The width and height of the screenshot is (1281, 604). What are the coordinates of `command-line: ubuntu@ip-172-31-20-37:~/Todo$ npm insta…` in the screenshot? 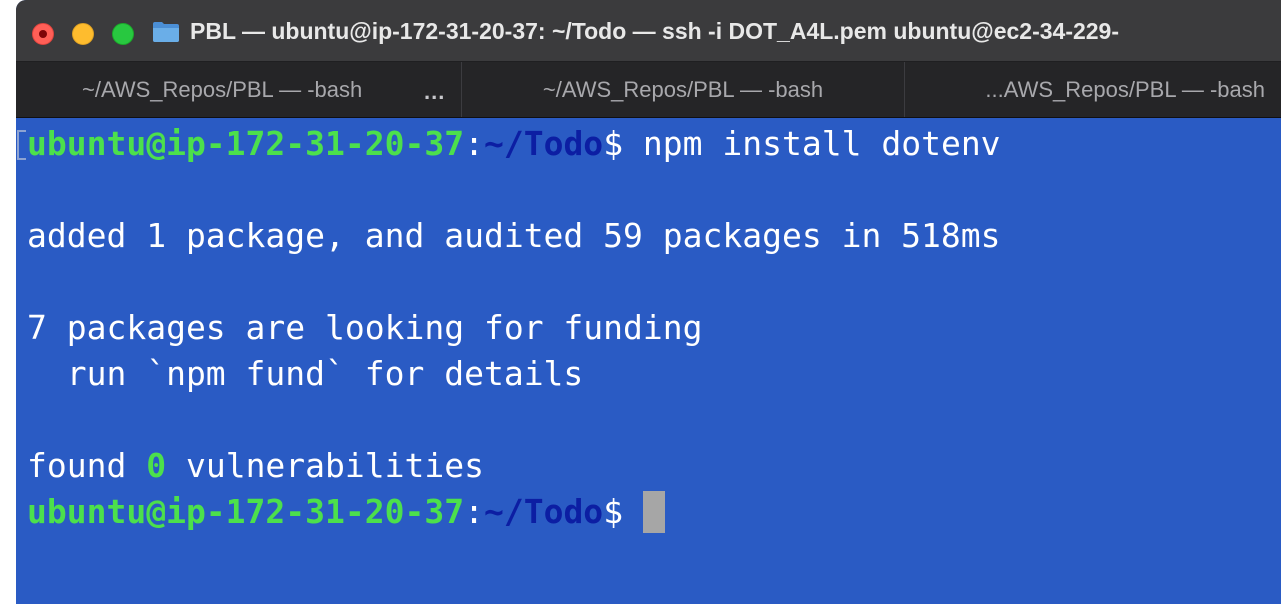 It's located at (514, 144).